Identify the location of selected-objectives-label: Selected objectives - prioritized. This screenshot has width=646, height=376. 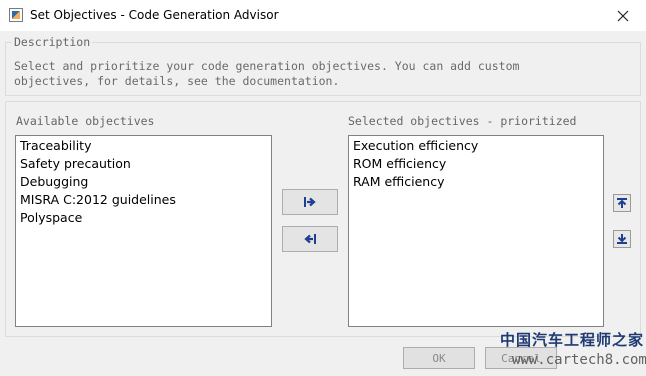
(462, 121).